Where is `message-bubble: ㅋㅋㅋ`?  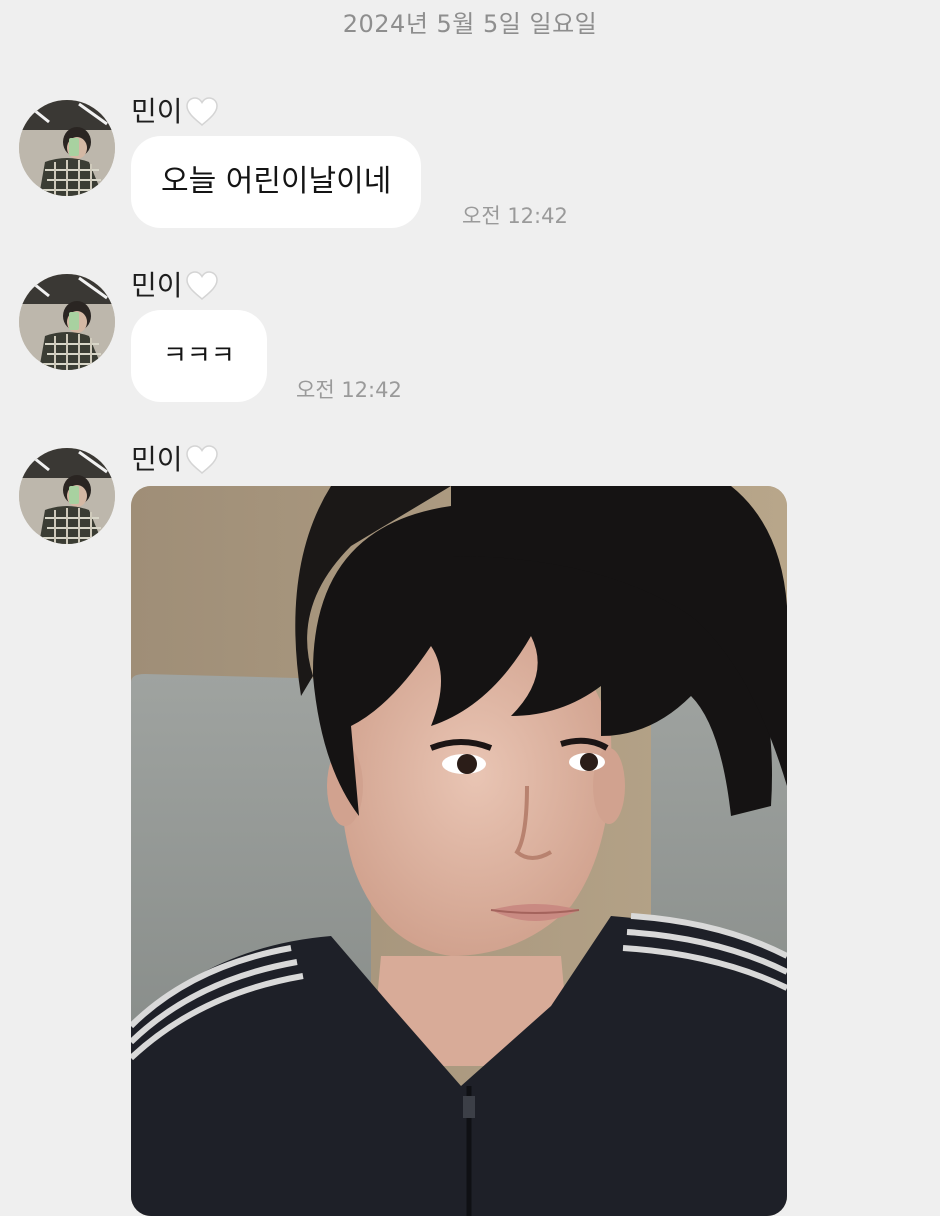
message-bubble: ㅋㅋㅋ is located at coordinates (199, 356).